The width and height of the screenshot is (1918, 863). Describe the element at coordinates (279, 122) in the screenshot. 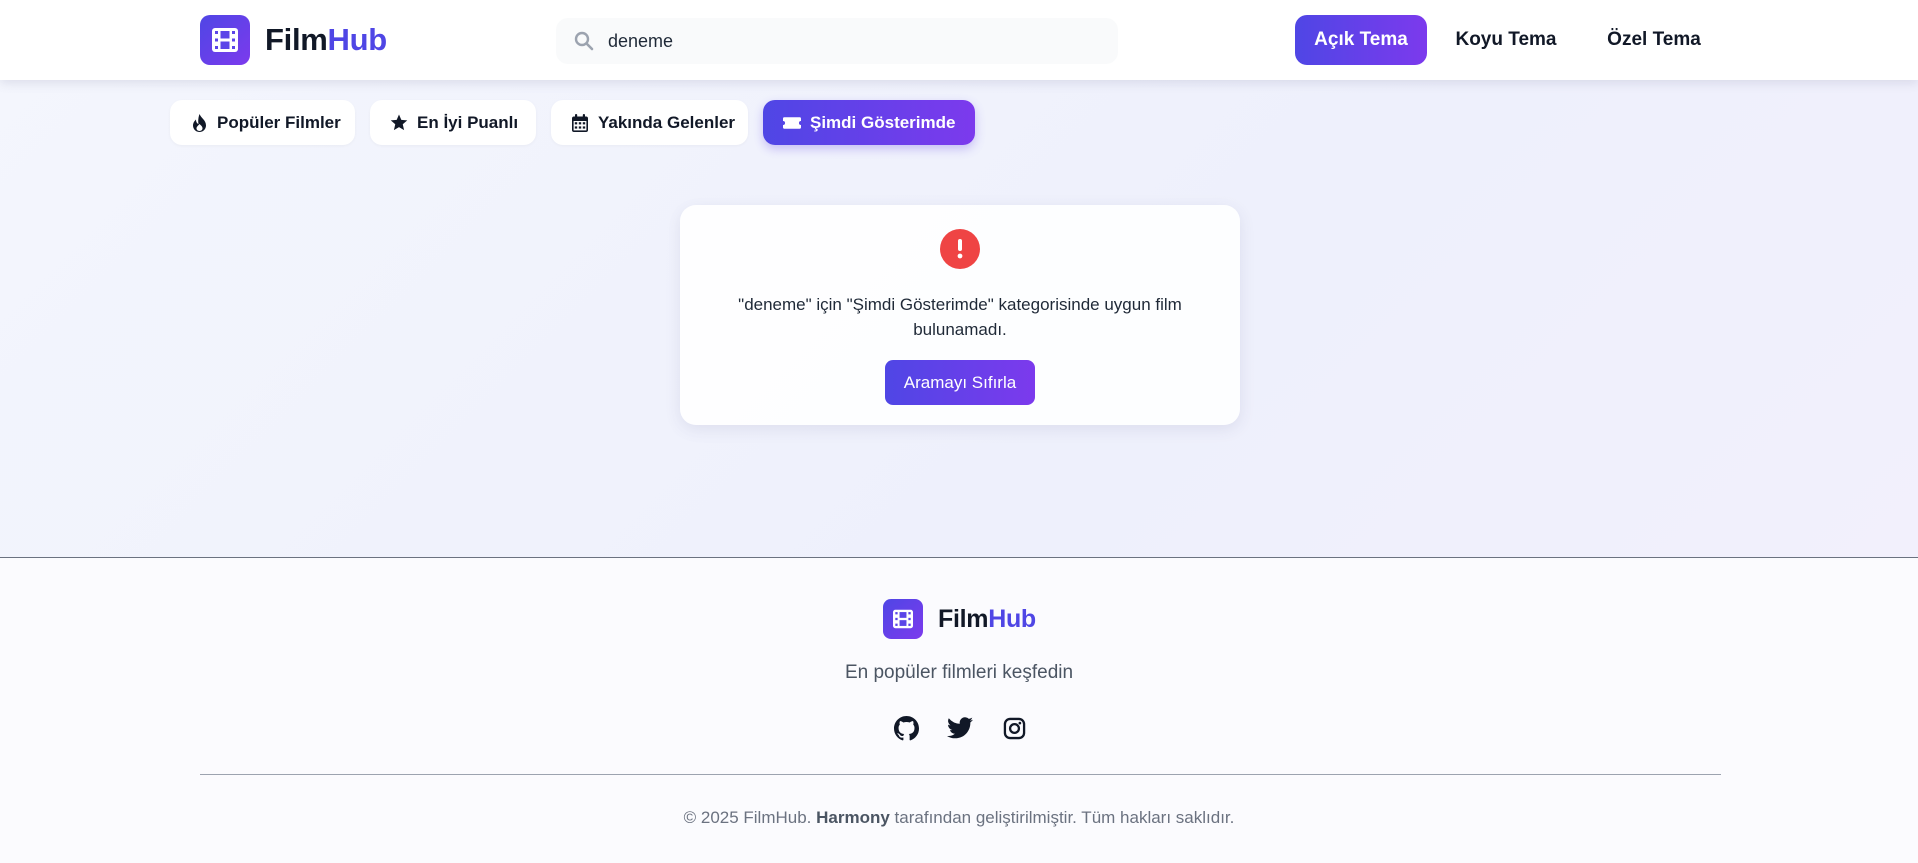

I see `tab-label: Popüler Filmler` at that location.